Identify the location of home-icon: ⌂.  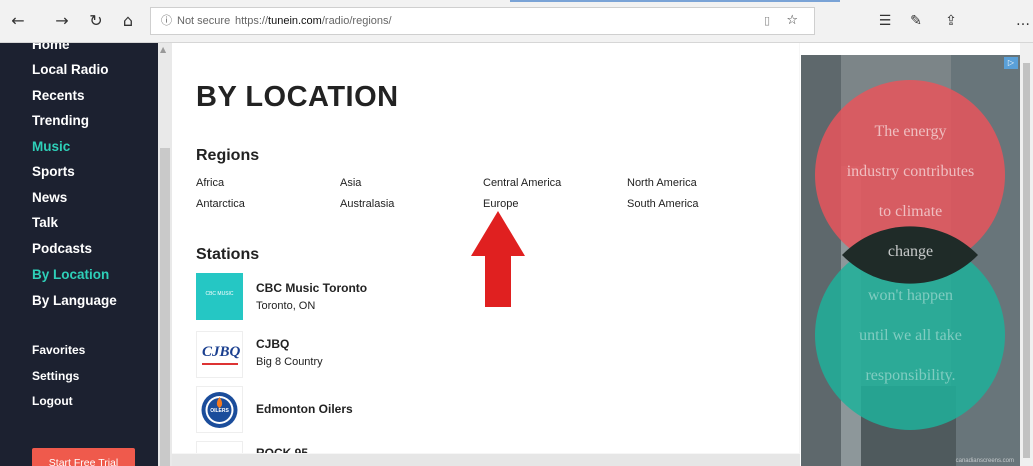
(128, 21).